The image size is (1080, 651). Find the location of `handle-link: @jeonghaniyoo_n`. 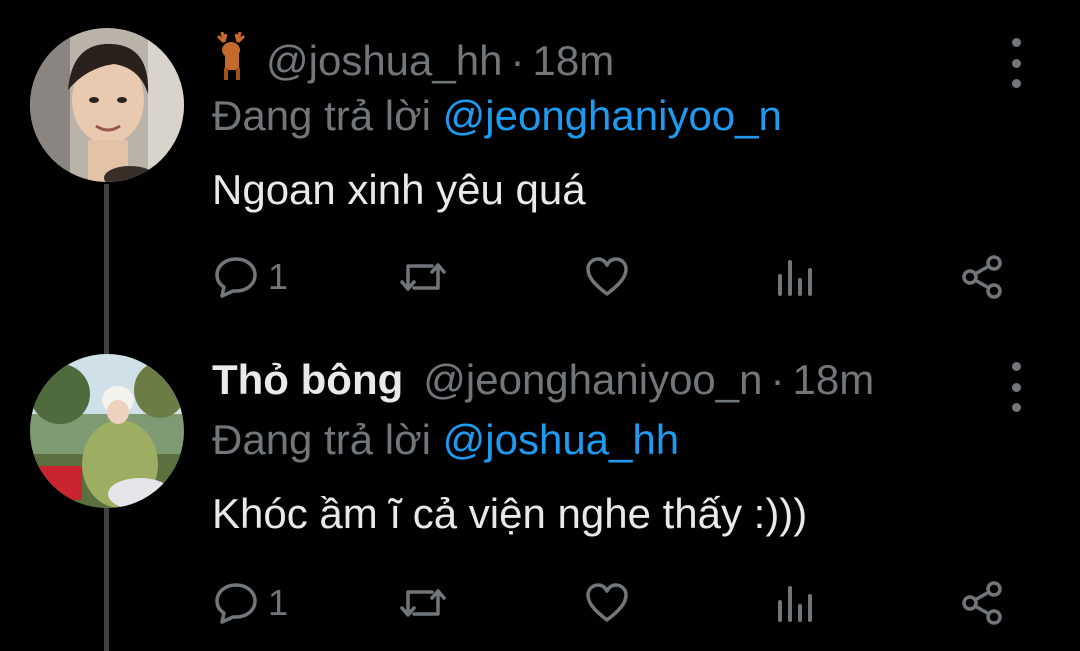

handle-link: @jeonghaniyoo_n is located at coordinates (592, 380).